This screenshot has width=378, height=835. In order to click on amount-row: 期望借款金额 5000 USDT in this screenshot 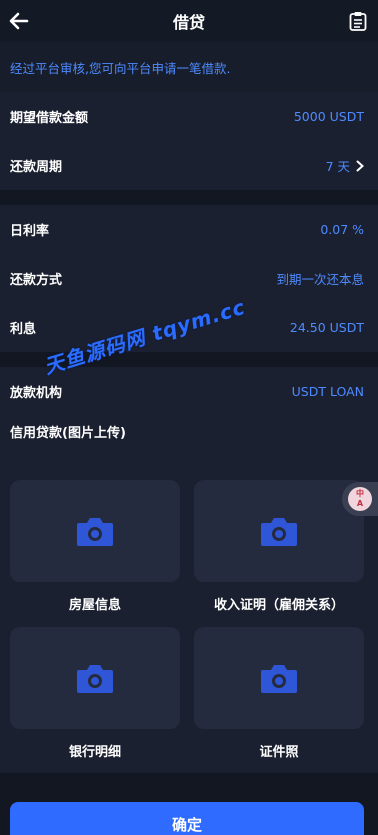, I will do `click(189, 116)`.